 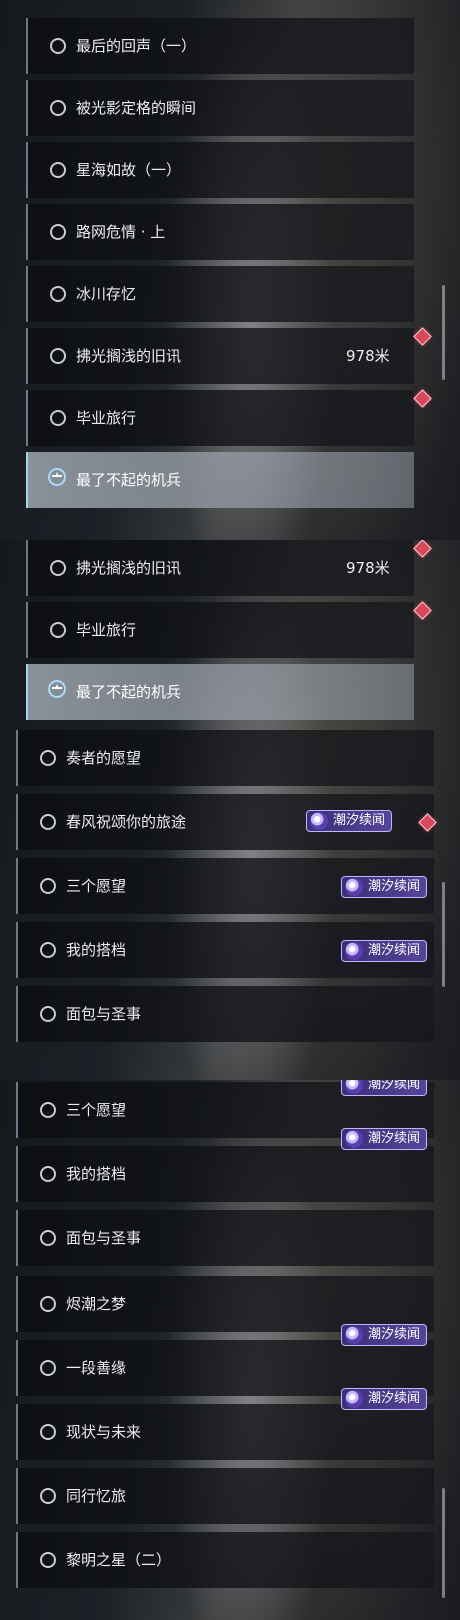 What do you see at coordinates (96, 1368) in the screenshot?
I see `quest-item-label: 一段善缘` at bounding box center [96, 1368].